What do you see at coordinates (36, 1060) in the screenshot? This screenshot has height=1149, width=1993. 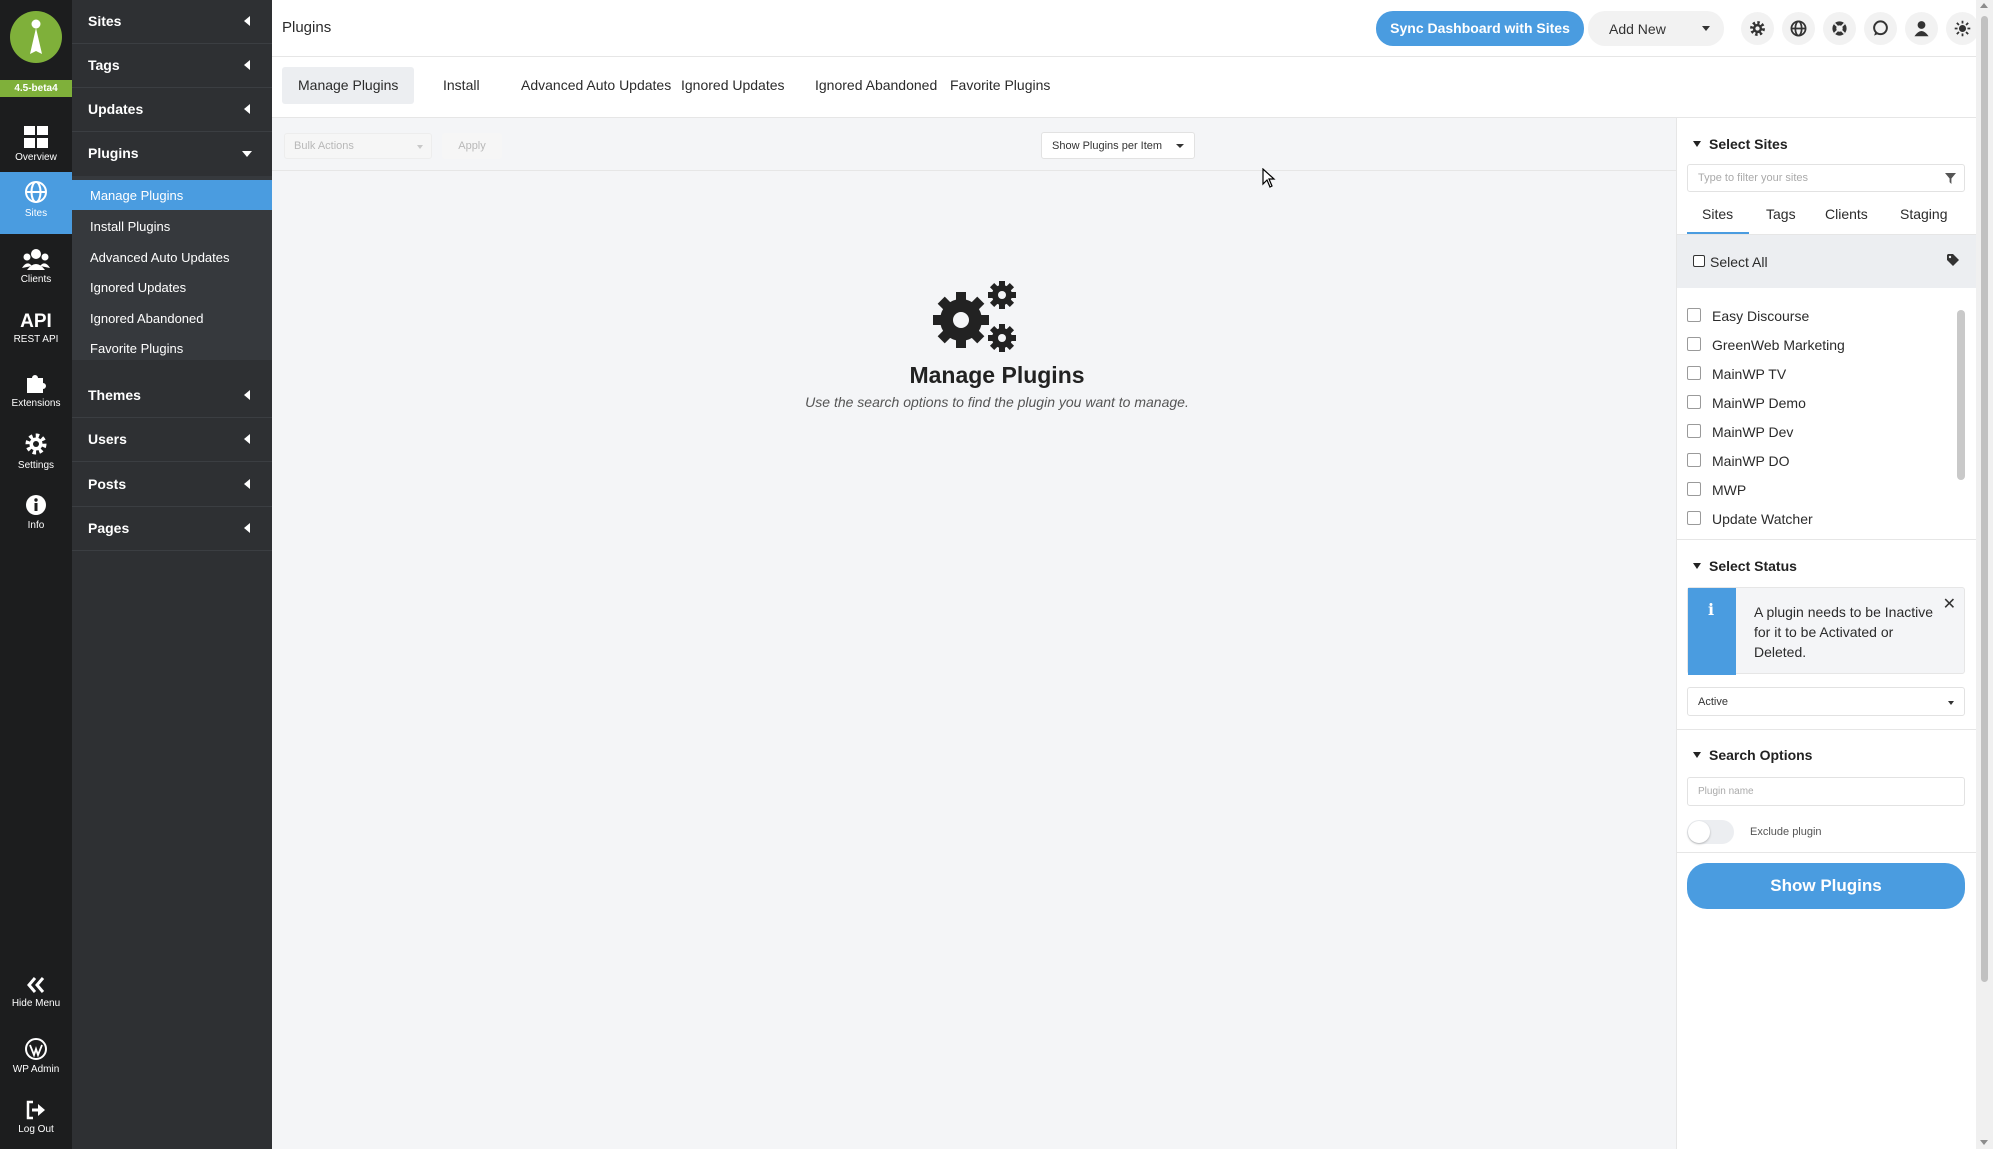 I see `rail-wp-admin: WP Admin` at bounding box center [36, 1060].